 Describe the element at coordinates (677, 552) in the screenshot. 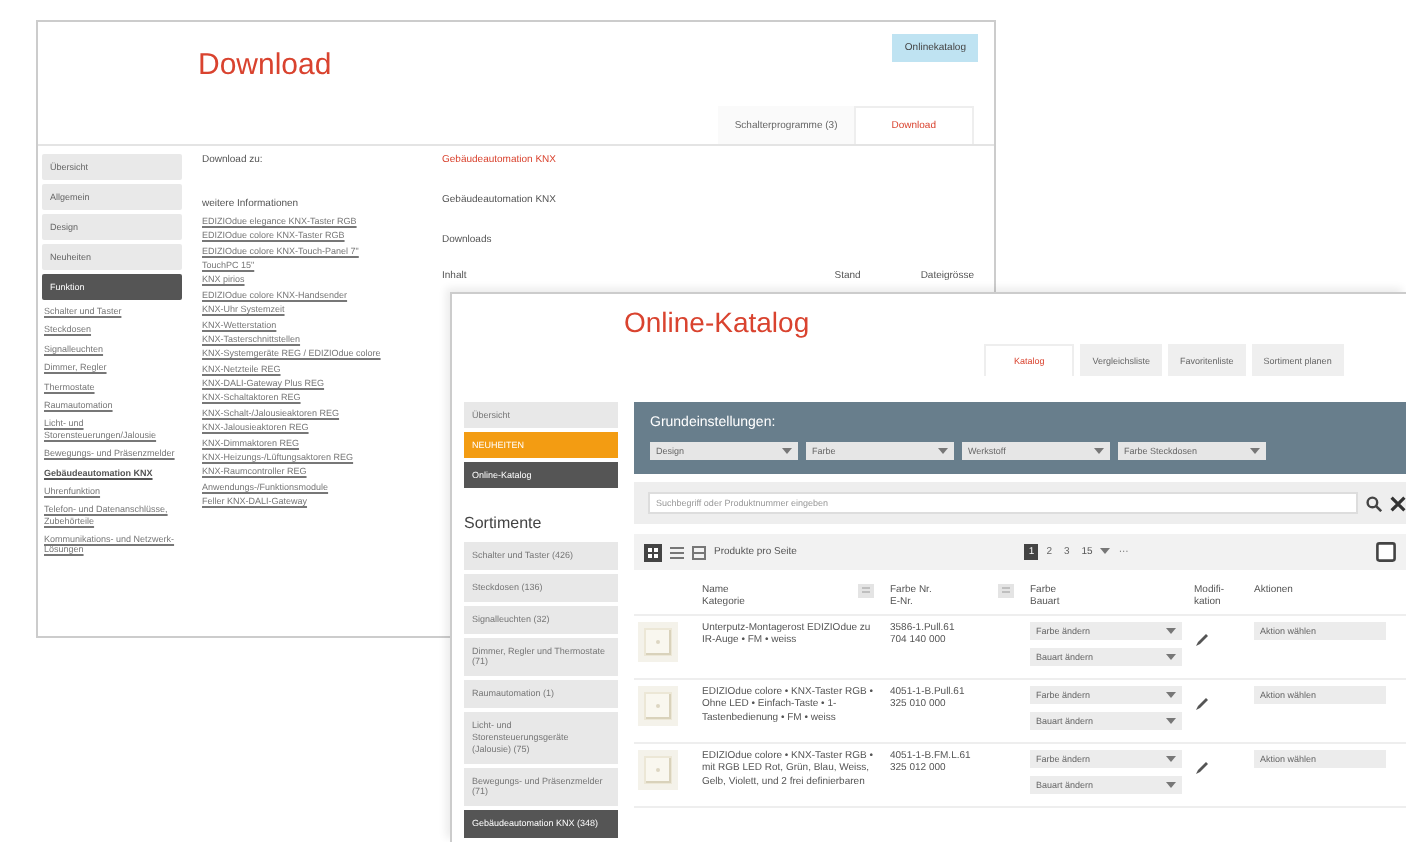

I see `list-view-icon` at that location.